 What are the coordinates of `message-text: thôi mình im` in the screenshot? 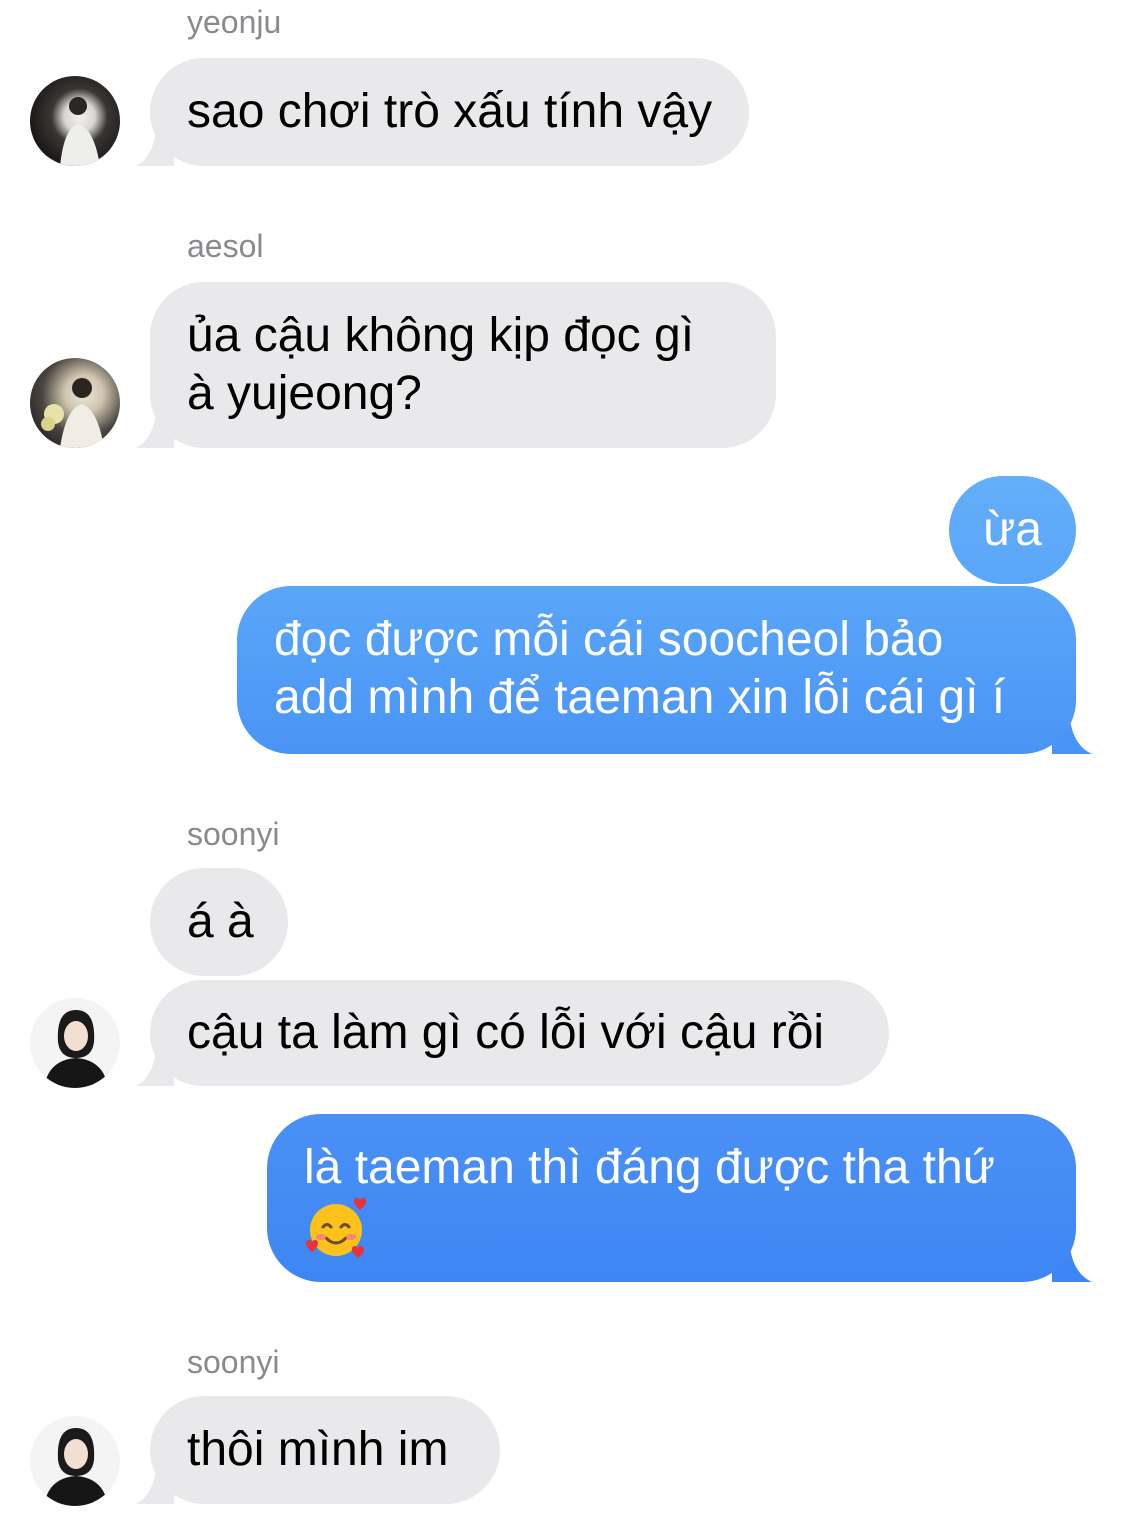 It's located at (318, 1449).